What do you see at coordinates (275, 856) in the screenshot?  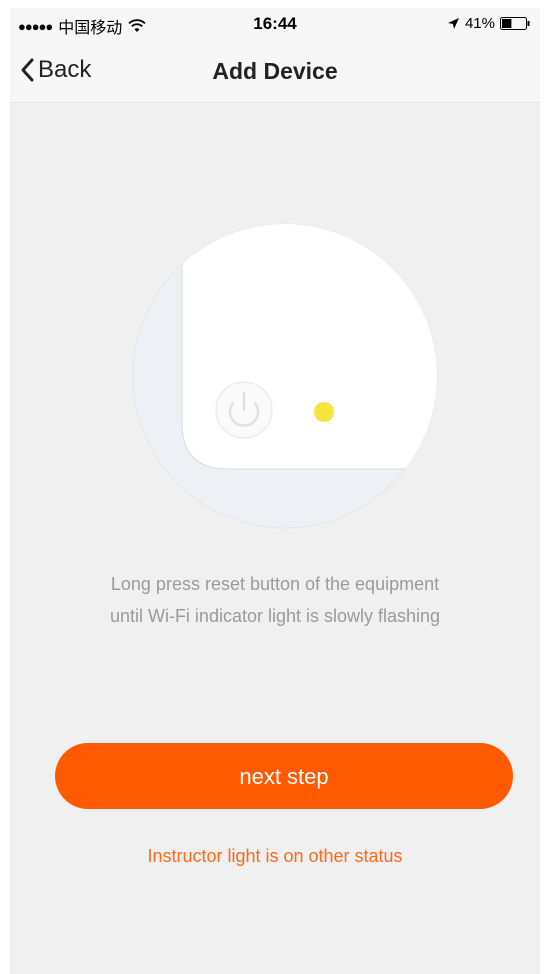 I see `other-status-link: Instructor light is on other status` at bounding box center [275, 856].